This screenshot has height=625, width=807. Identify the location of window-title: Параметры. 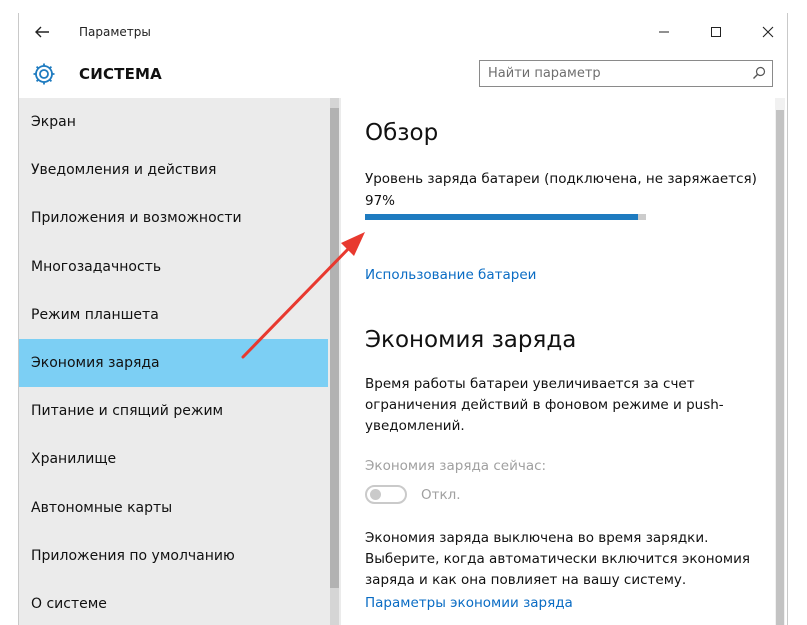
(115, 32).